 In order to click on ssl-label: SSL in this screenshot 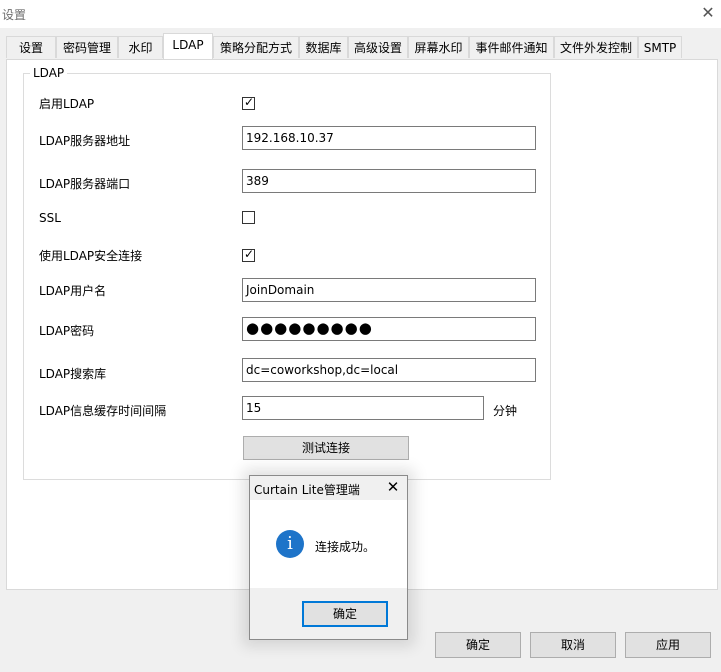, I will do `click(50, 218)`.